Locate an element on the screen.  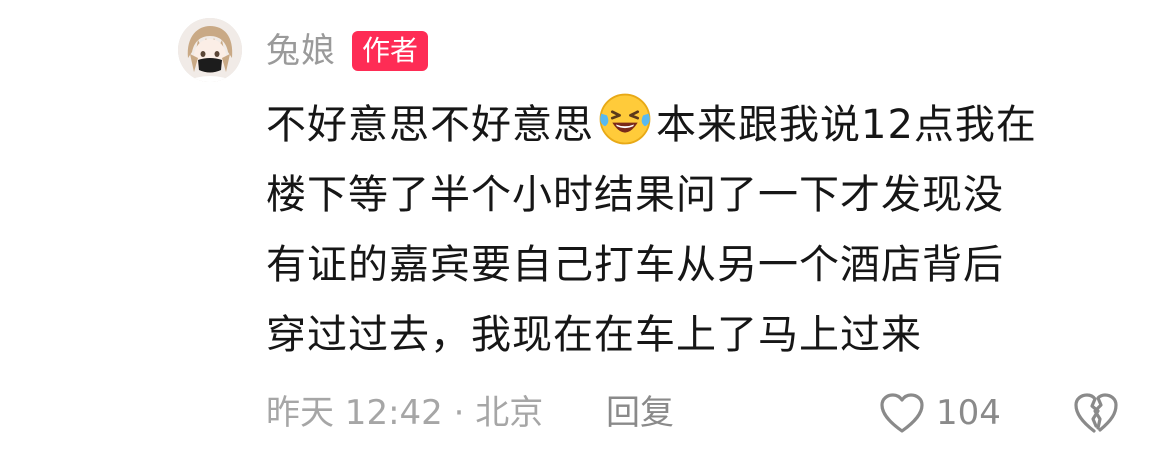
avatar is located at coordinates (210, 50).